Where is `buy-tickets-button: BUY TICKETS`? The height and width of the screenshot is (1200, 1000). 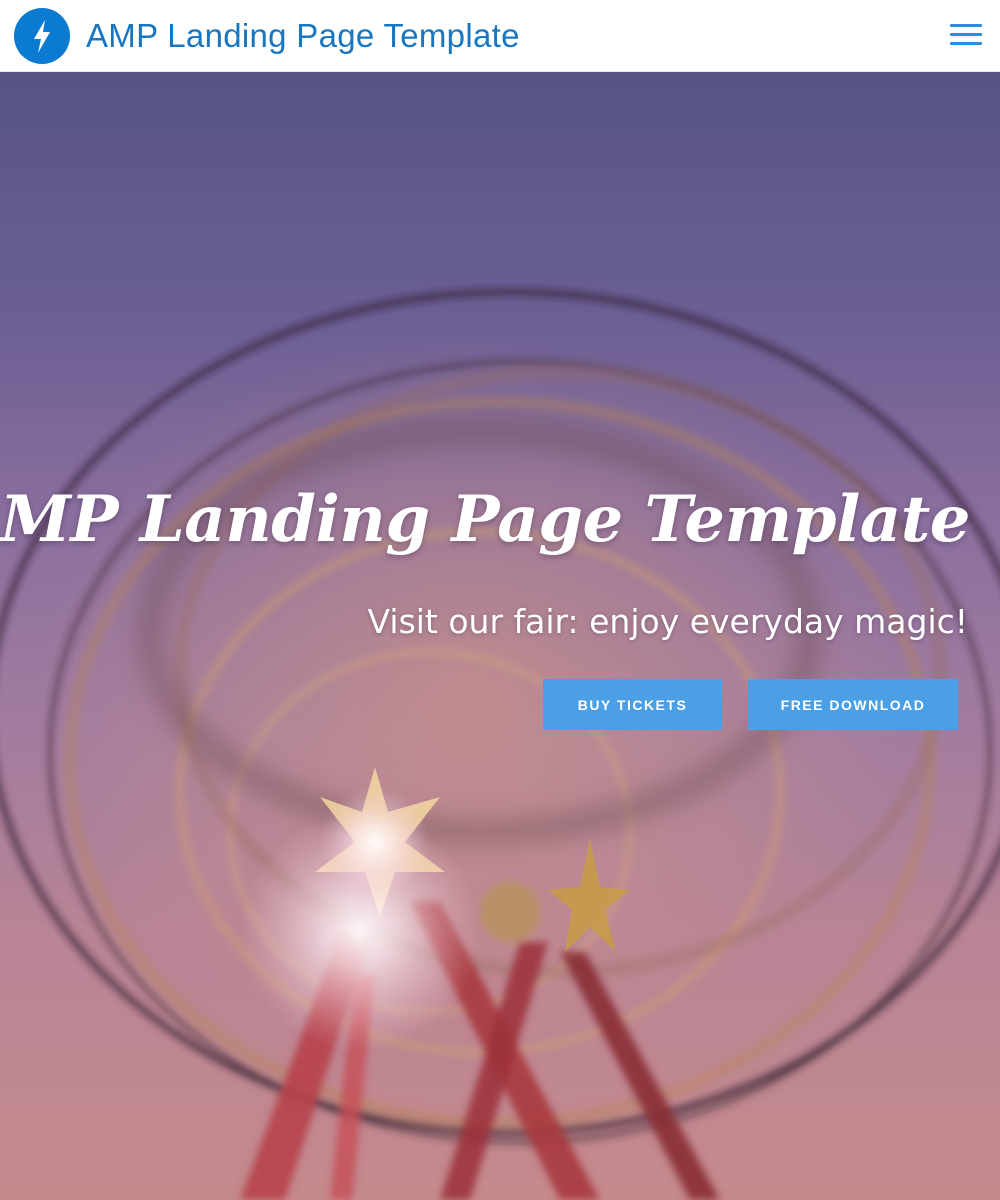
buy-tickets-button: BUY TICKETS is located at coordinates (632, 704).